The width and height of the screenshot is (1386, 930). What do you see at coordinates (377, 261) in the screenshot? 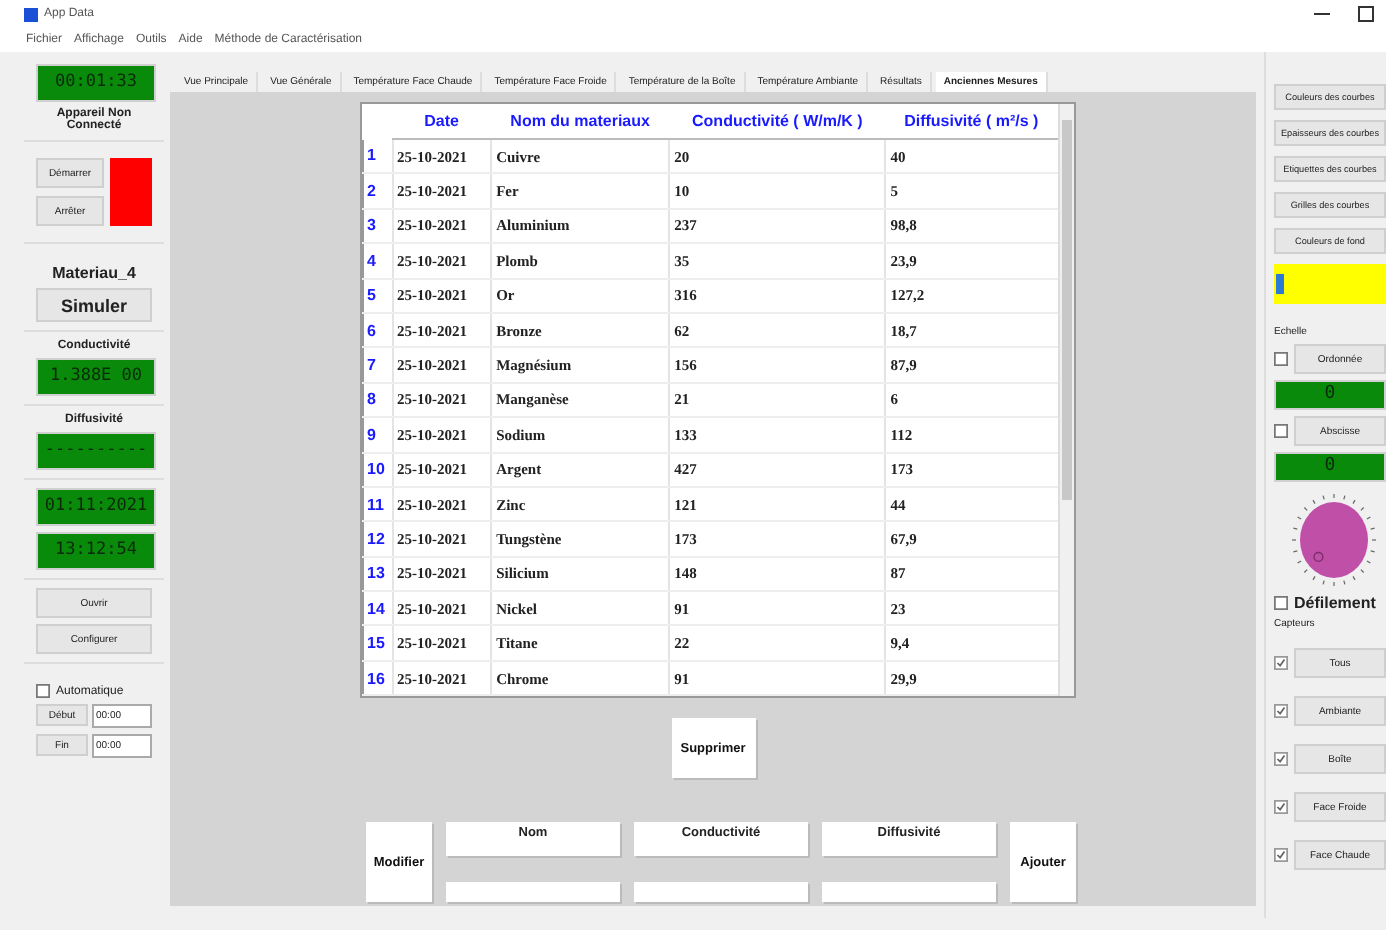
I see `row-number: 4` at bounding box center [377, 261].